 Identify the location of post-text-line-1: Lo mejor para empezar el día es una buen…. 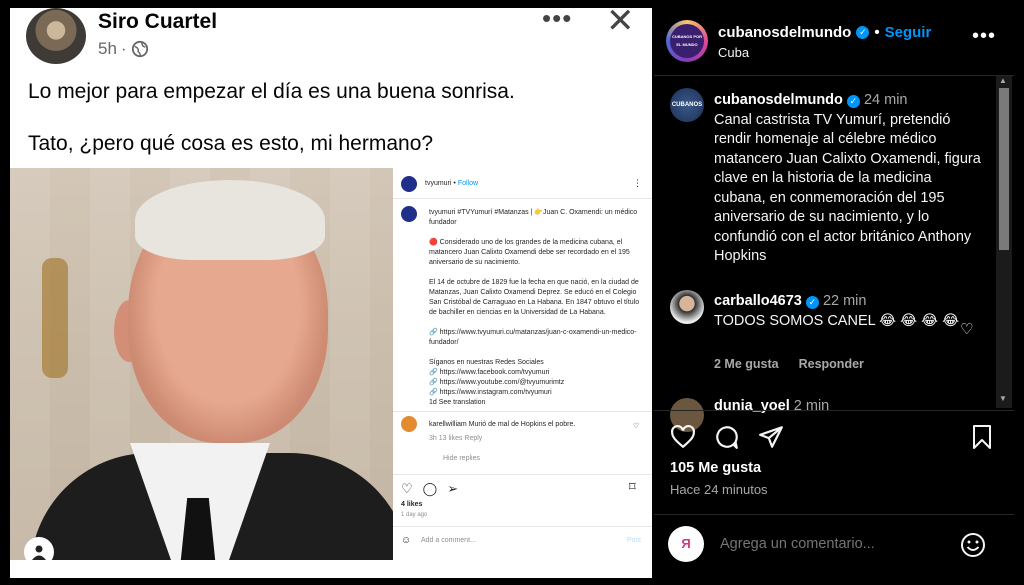
(271, 91).